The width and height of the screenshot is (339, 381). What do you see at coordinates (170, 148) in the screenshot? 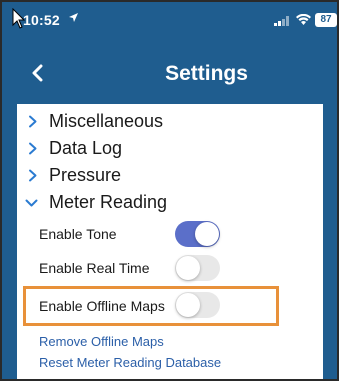
I see `section-data-log: Data Log` at bounding box center [170, 148].